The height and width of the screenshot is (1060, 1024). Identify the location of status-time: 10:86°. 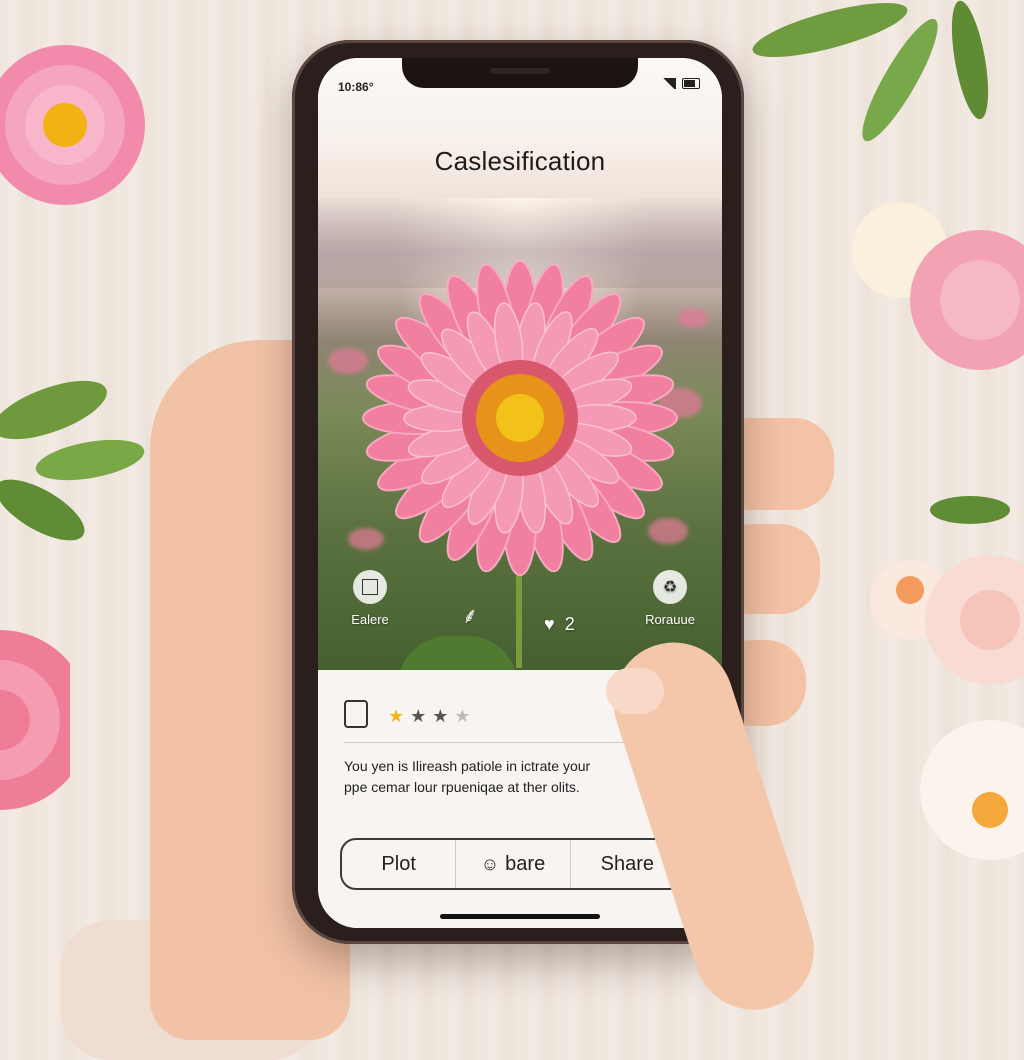
(356, 87).